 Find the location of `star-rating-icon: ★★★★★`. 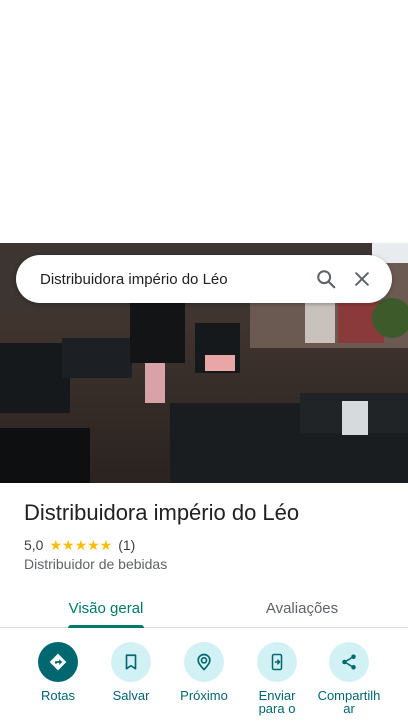

star-rating-icon: ★★★★★ is located at coordinates (81, 544).